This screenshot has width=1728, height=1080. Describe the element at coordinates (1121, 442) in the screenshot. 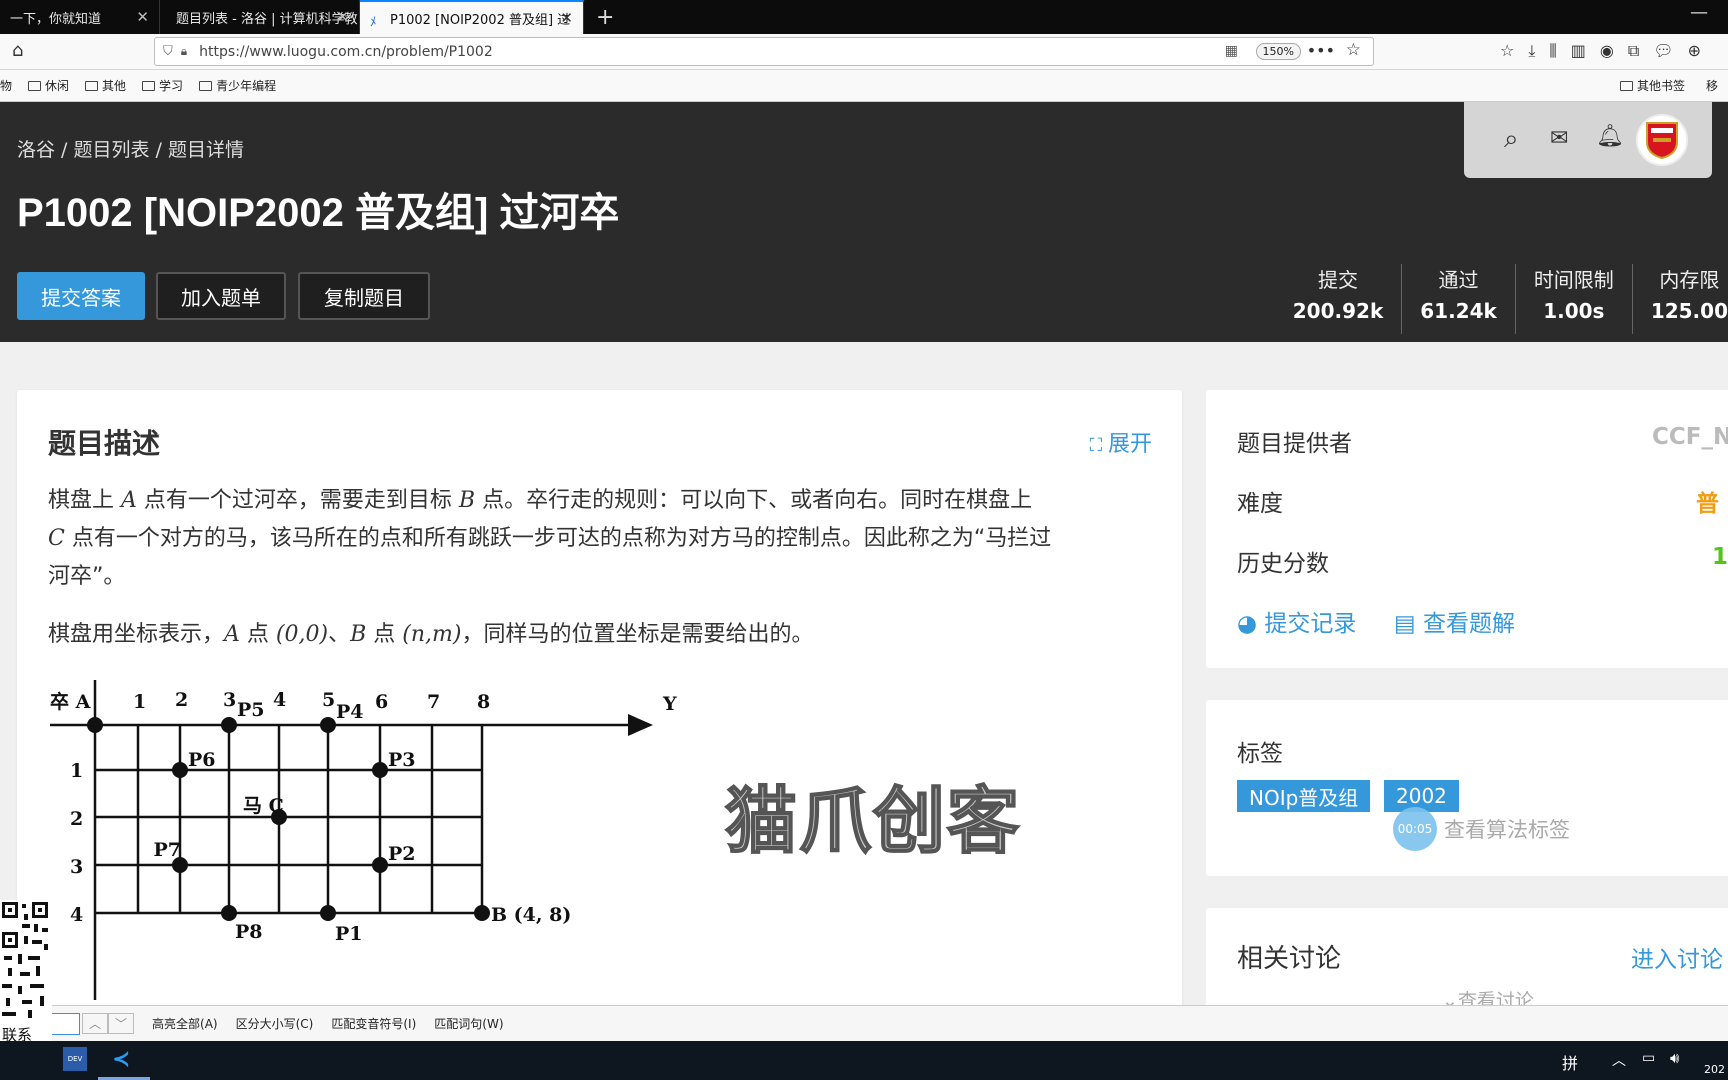

I see `expand-button: ⛶ 展开` at that location.